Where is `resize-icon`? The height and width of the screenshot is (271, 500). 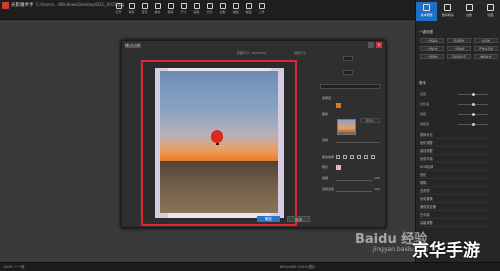
resize-icon is located at coordinates (183, 6).